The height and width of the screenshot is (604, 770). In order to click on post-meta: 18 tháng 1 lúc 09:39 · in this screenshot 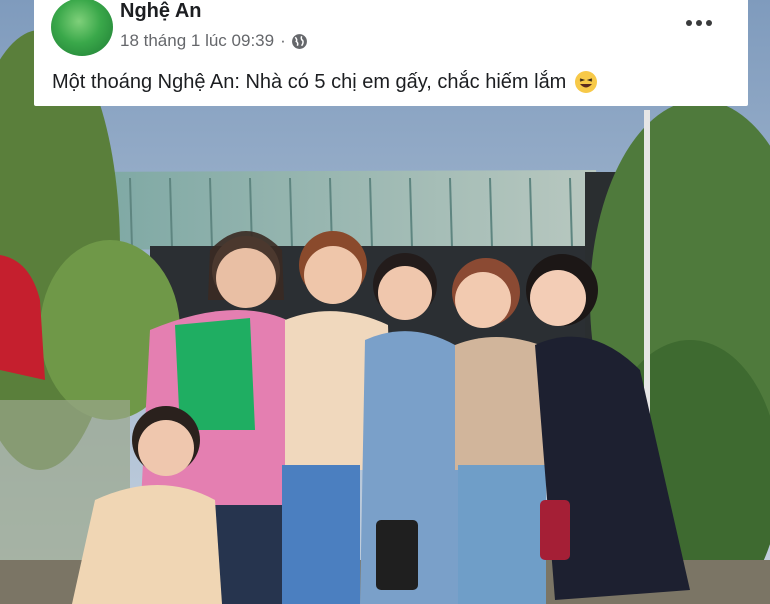, I will do `click(214, 41)`.